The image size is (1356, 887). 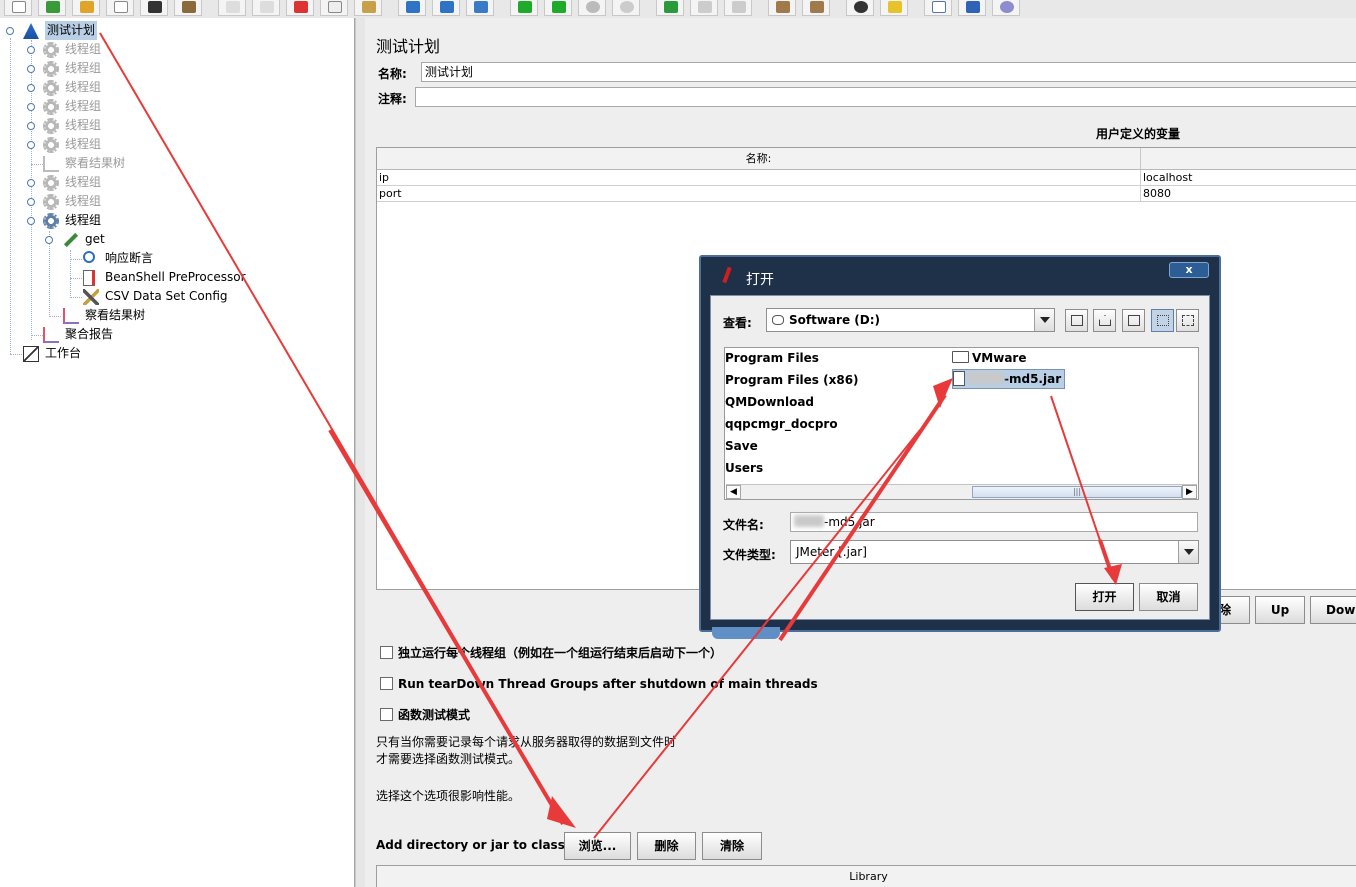 I want to click on log-icon, so click(x=1006, y=8).